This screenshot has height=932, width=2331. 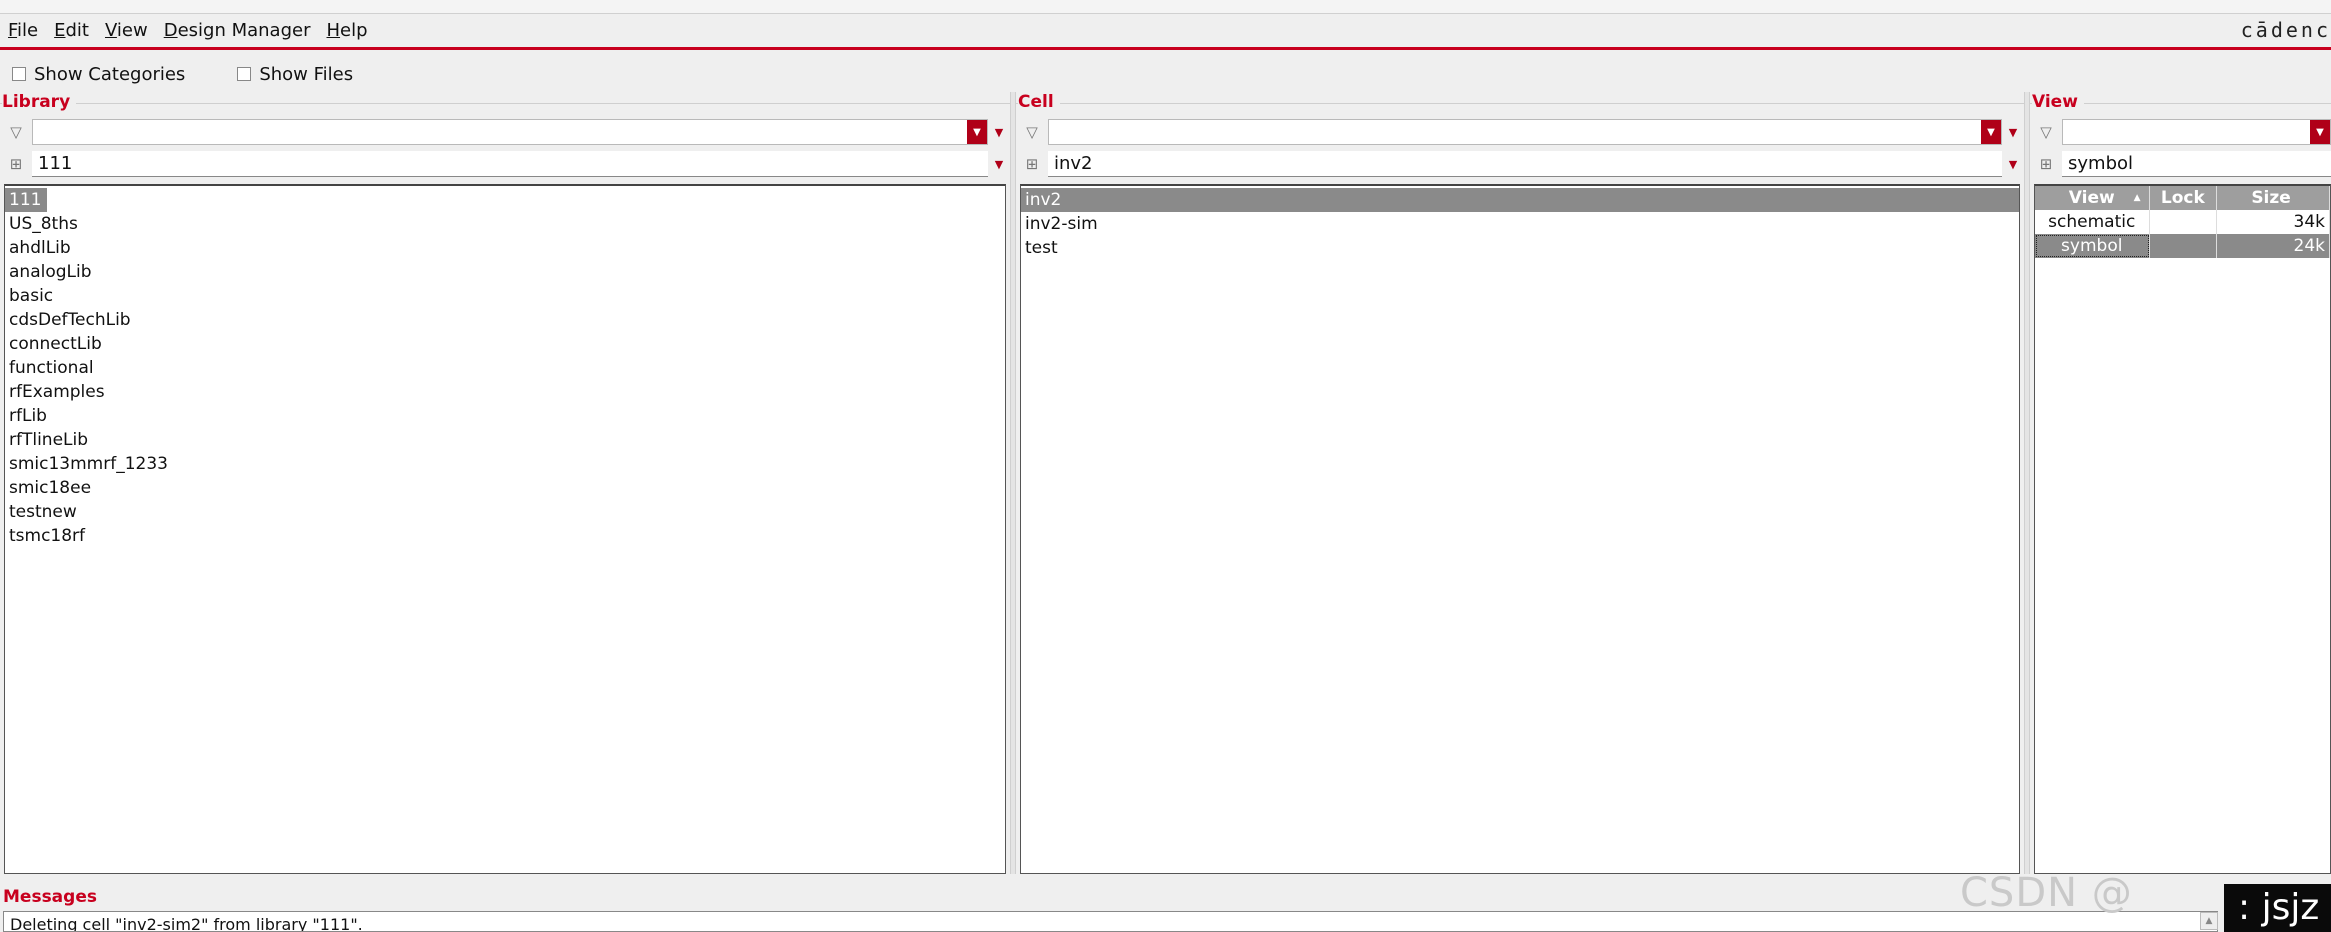 What do you see at coordinates (505, 224) in the screenshot?
I see `list-item: US_8ths` at bounding box center [505, 224].